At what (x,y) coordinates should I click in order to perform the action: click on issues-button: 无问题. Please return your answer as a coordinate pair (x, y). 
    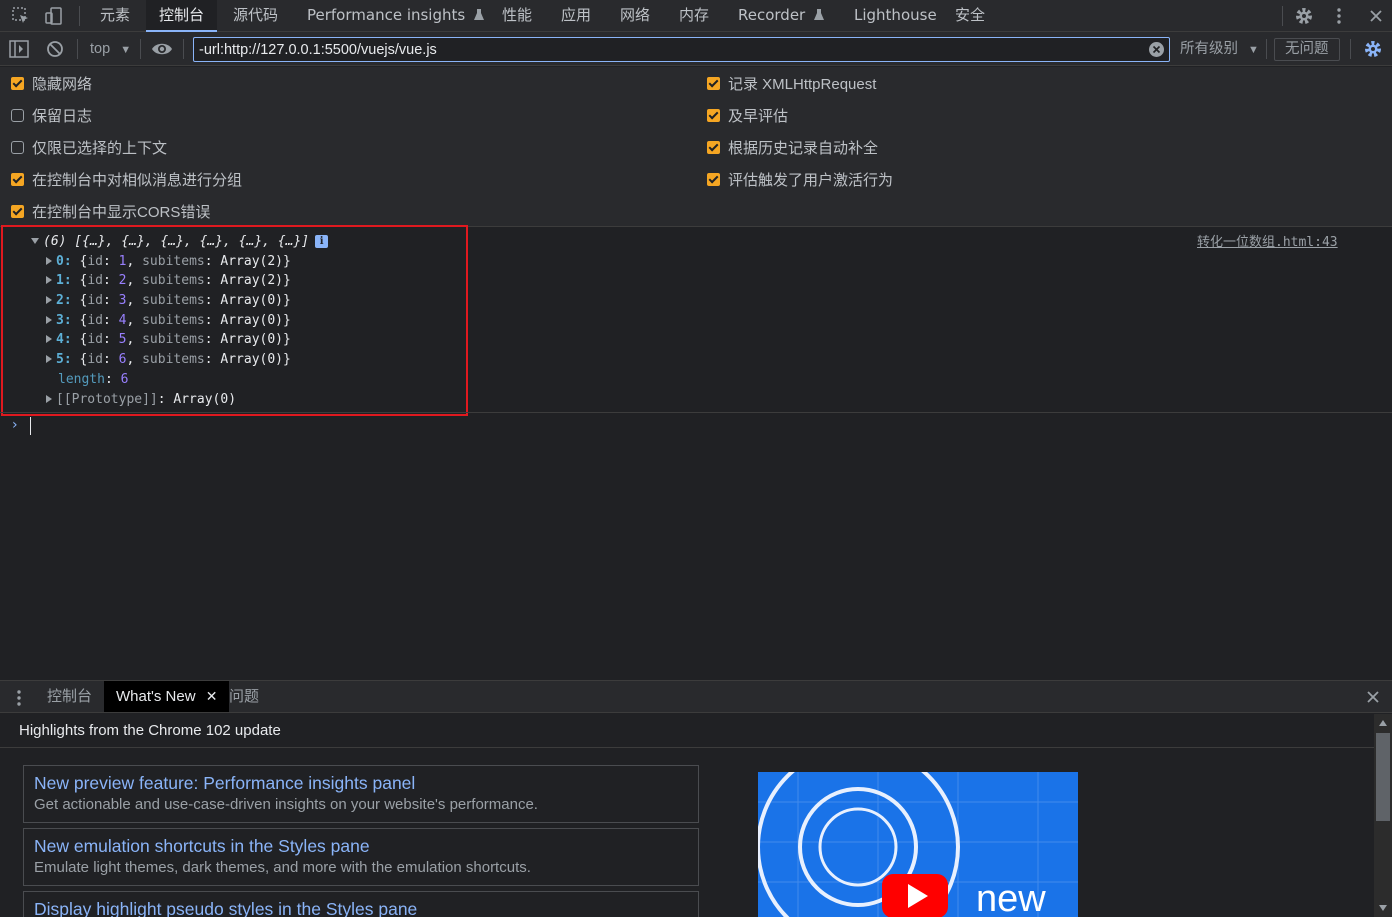
    Looking at the image, I should click on (1307, 49).